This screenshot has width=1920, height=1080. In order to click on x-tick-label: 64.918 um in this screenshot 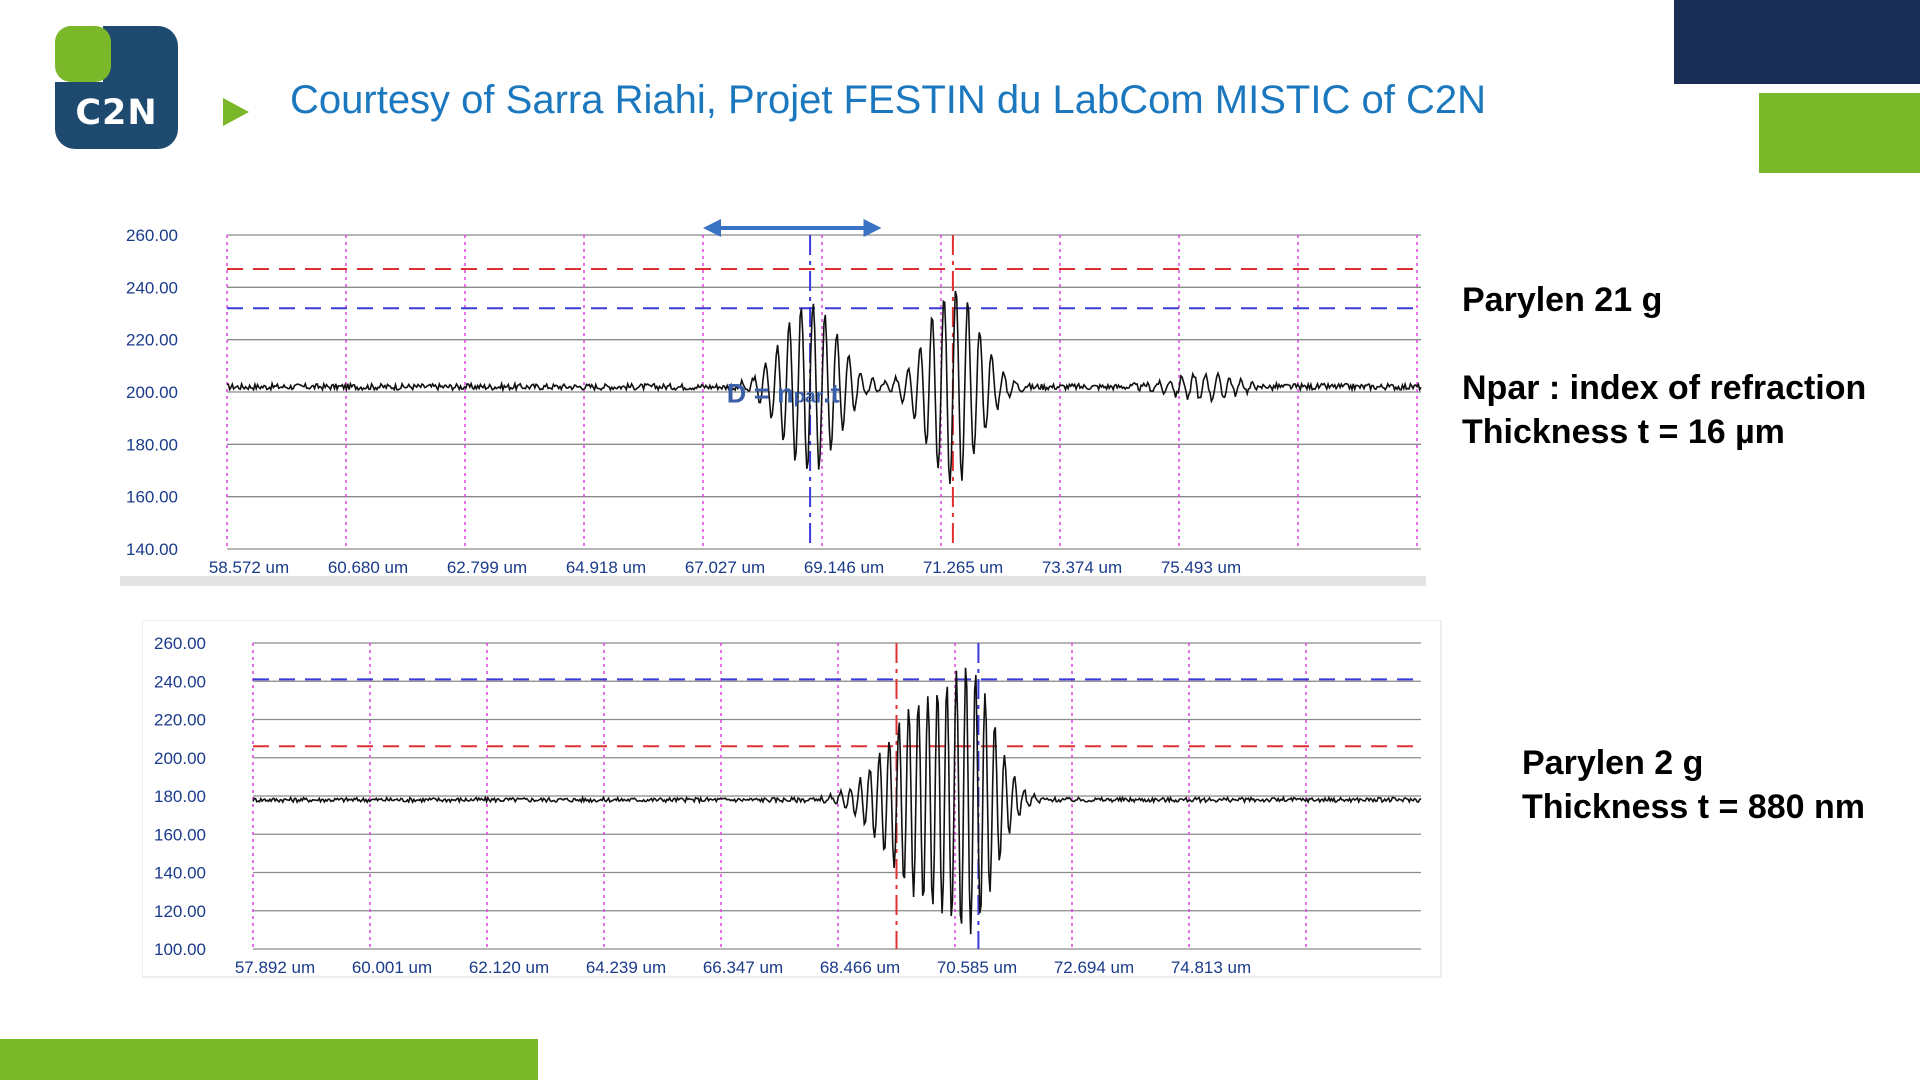, I will do `click(606, 567)`.